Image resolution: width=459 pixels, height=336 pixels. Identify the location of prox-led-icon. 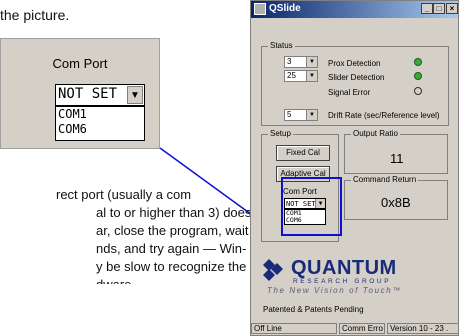
(418, 62).